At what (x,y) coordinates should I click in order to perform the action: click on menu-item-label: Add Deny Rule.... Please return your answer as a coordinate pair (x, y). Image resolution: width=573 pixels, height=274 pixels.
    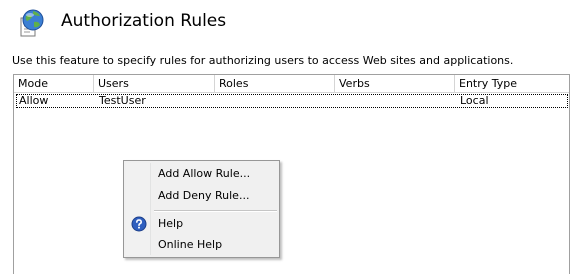
    Looking at the image, I should click on (204, 195).